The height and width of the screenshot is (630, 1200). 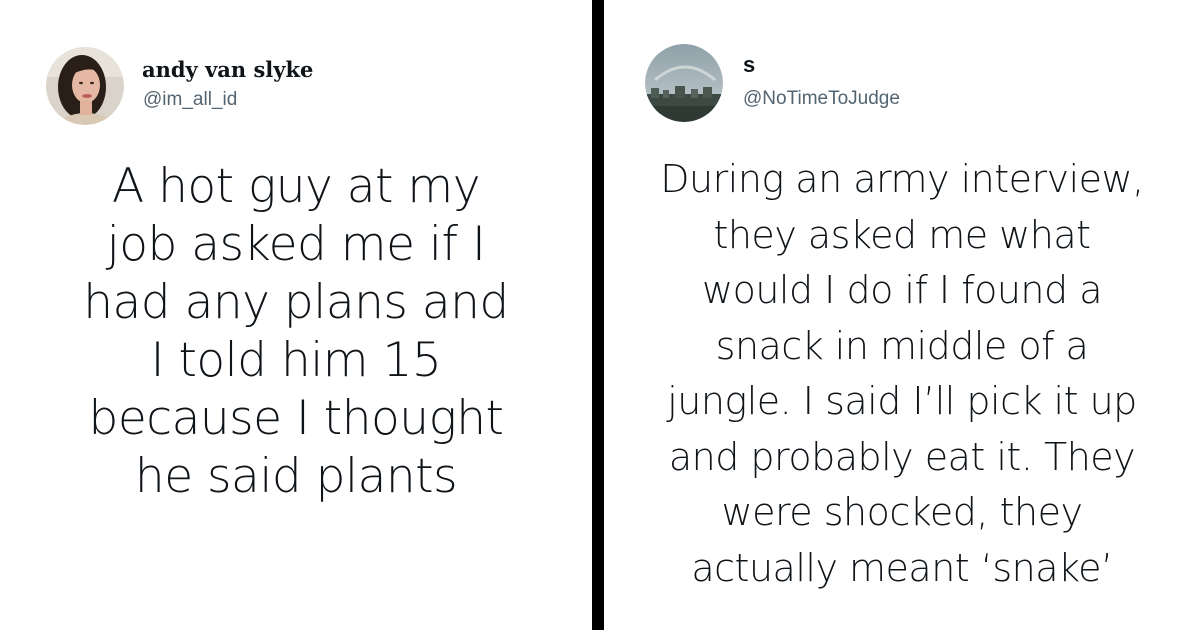 I want to click on user-handle: @im_all_id, so click(x=190, y=100).